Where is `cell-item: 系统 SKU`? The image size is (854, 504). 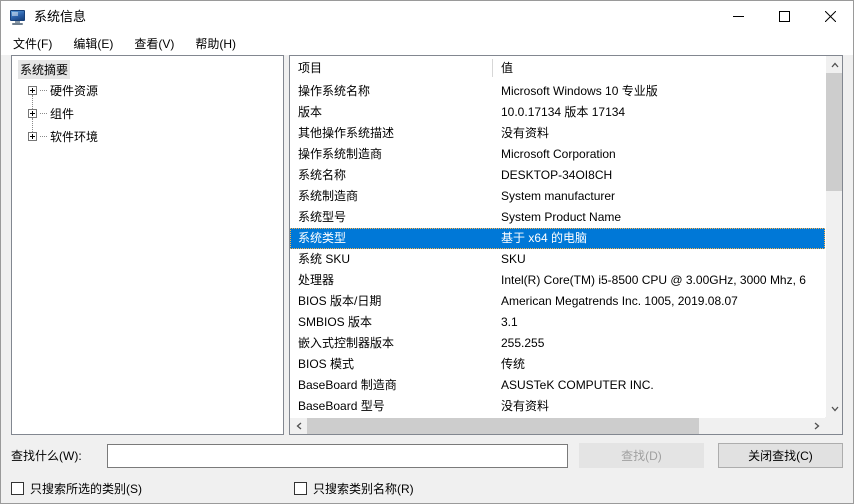
cell-item: 系统 SKU is located at coordinates (324, 259).